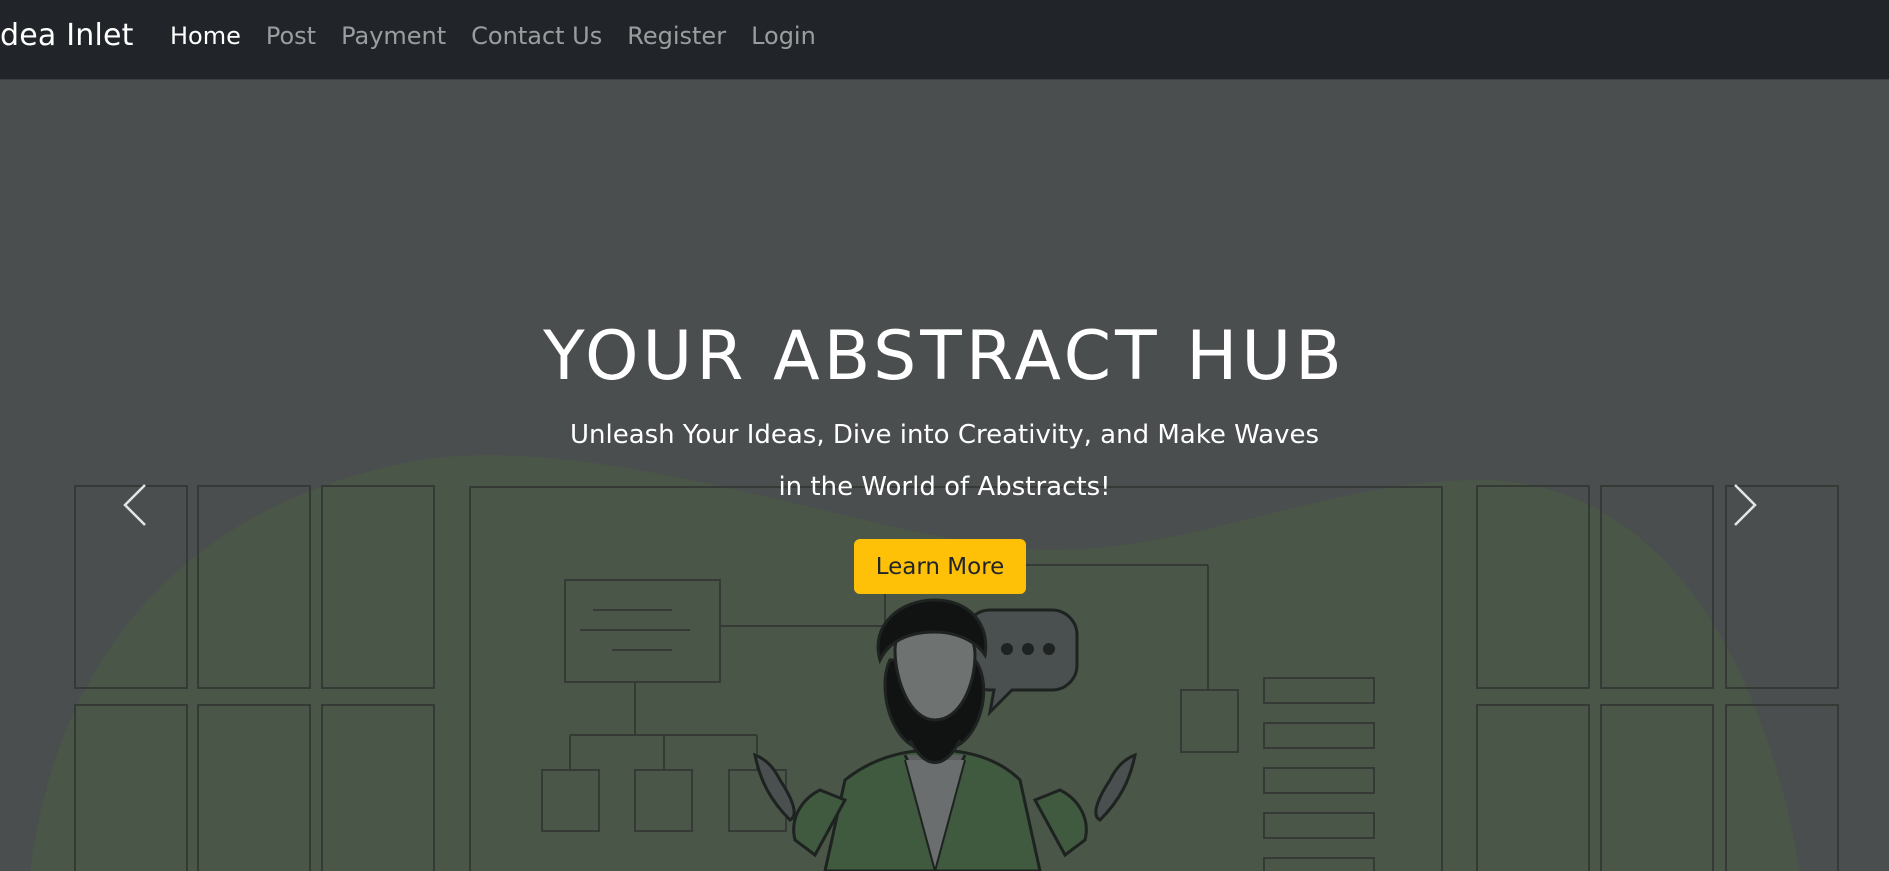  What do you see at coordinates (291, 36) in the screenshot?
I see `nav-link-post: Post` at bounding box center [291, 36].